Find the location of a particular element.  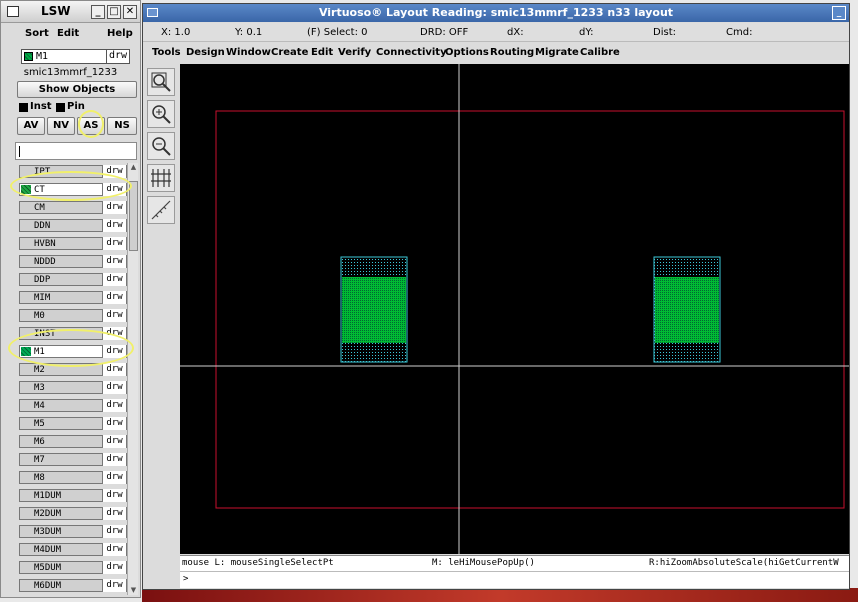

layer-row-hvbn: HVBN drw is located at coordinates (73, 243).